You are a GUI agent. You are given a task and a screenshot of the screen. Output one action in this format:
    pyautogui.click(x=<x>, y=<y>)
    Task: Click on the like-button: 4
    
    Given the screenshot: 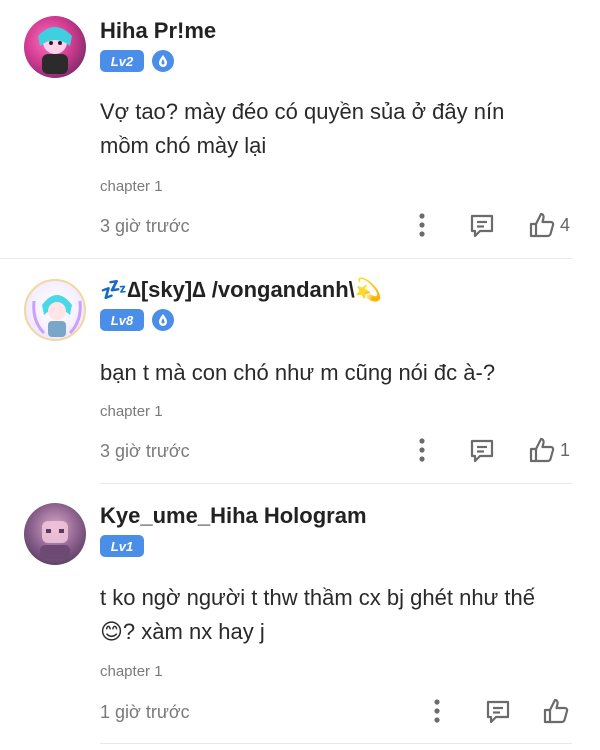 What is the action you would take?
    pyautogui.click(x=549, y=225)
    